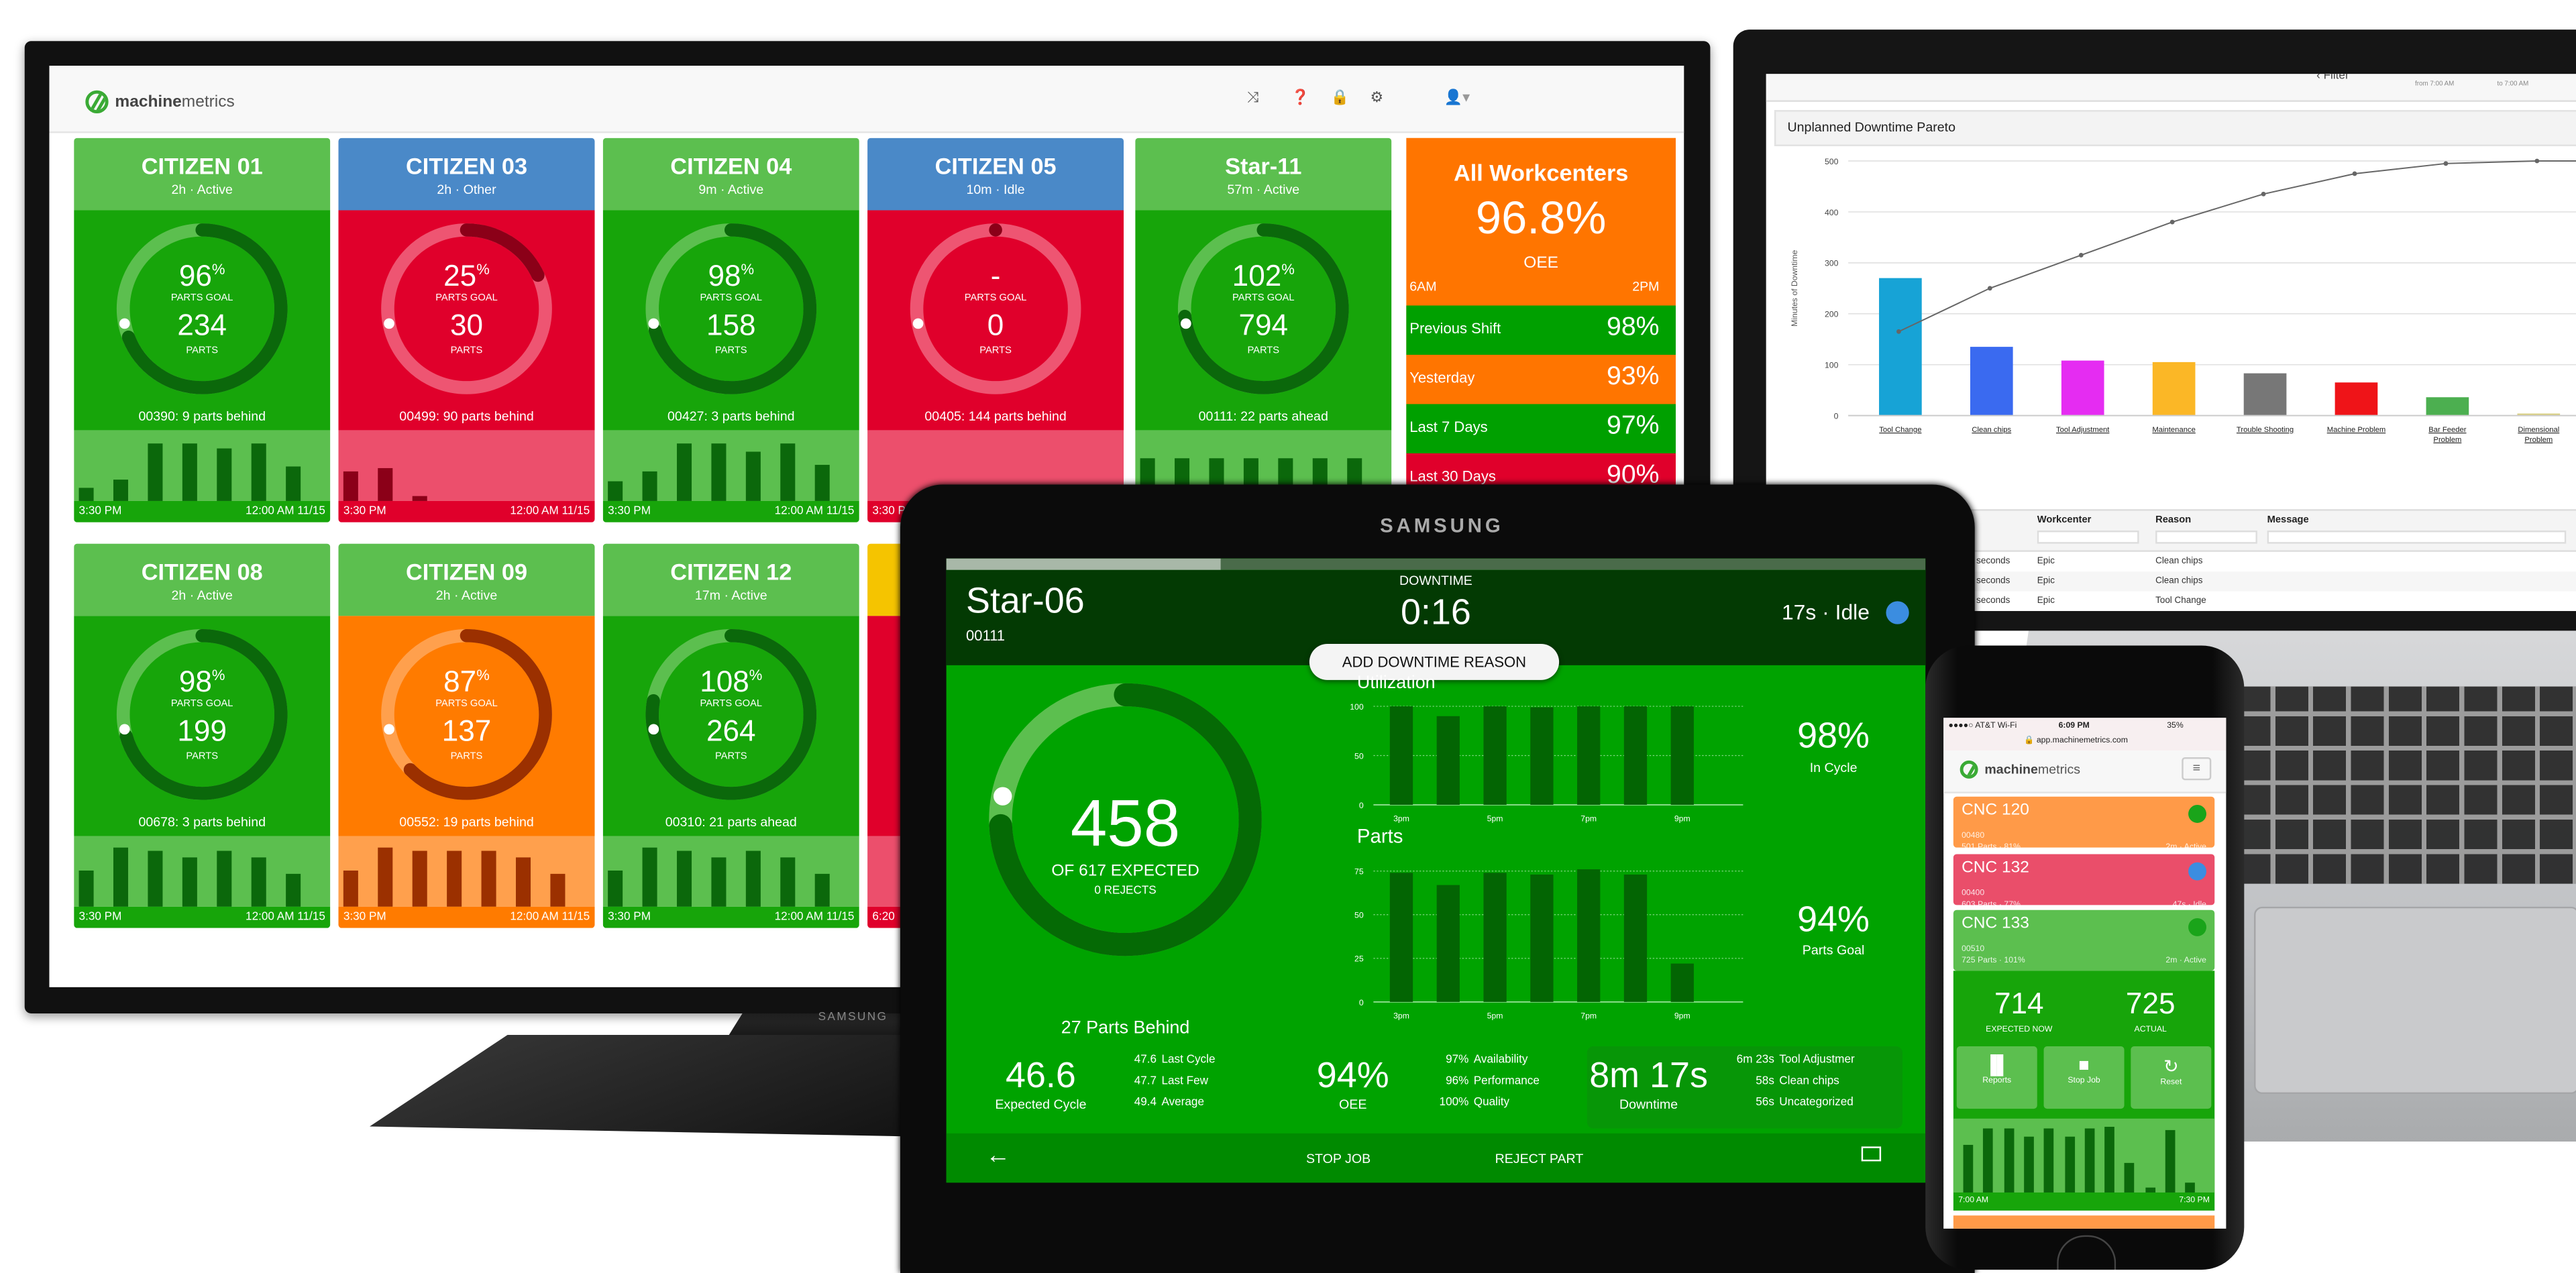 This screenshot has width=2576, height=1273. I want to click on chart-end-time: 7:30 PM, so click(2194, 1200).